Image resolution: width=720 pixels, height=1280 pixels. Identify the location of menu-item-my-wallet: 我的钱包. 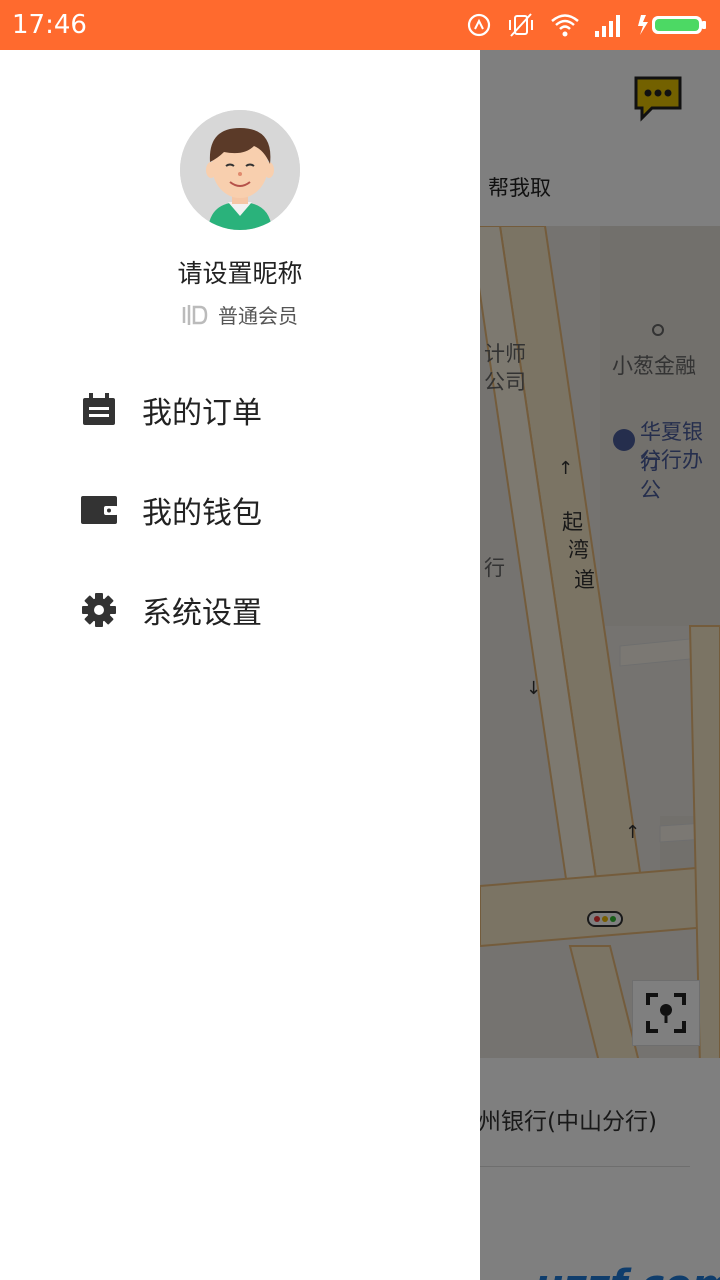
(240, 510).